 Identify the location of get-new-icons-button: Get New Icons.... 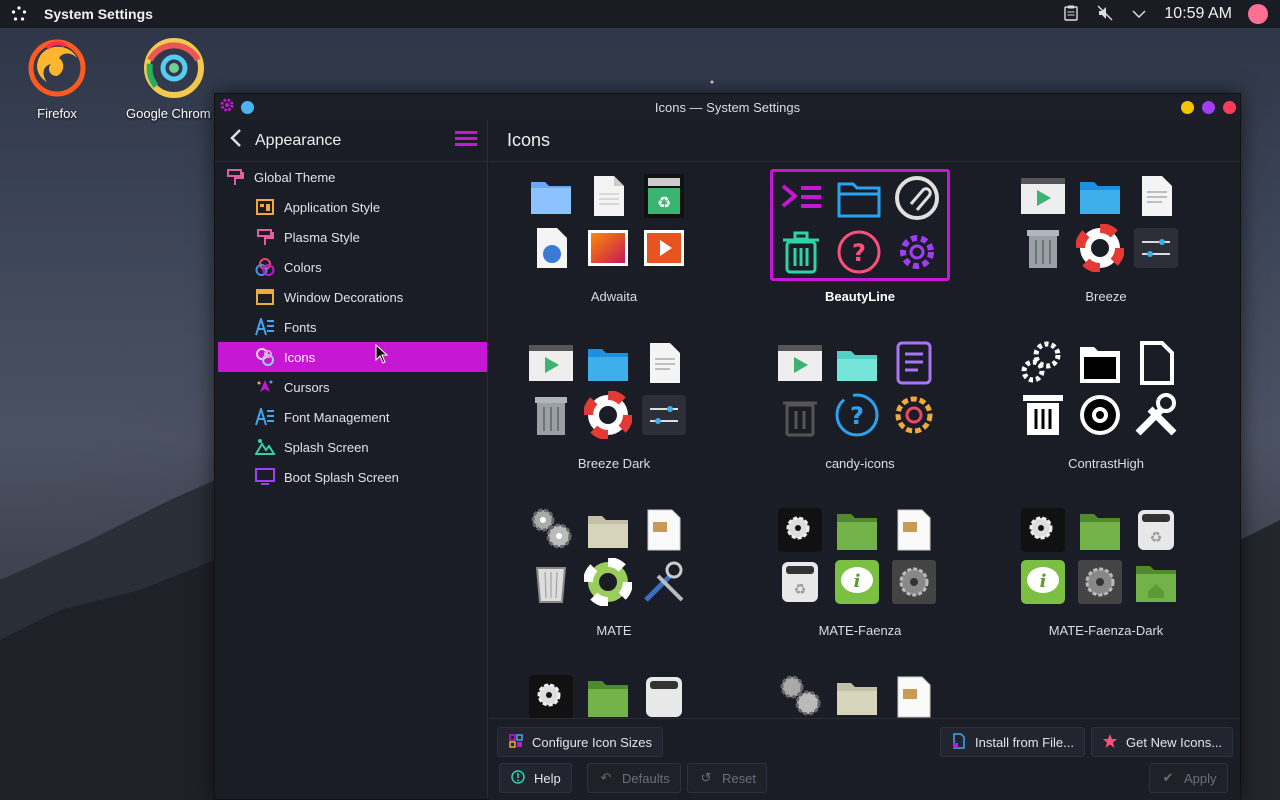
(1162, 742).